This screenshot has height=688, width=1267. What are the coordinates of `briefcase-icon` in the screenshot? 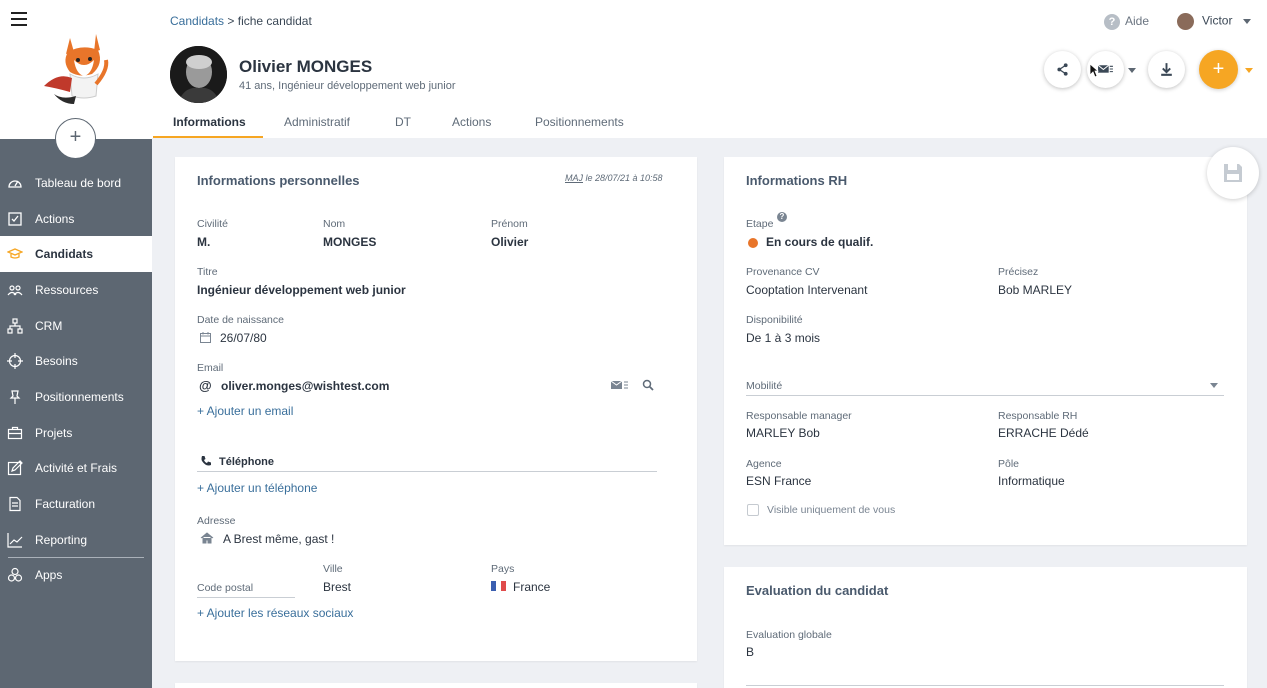 It's located at (15, 433).